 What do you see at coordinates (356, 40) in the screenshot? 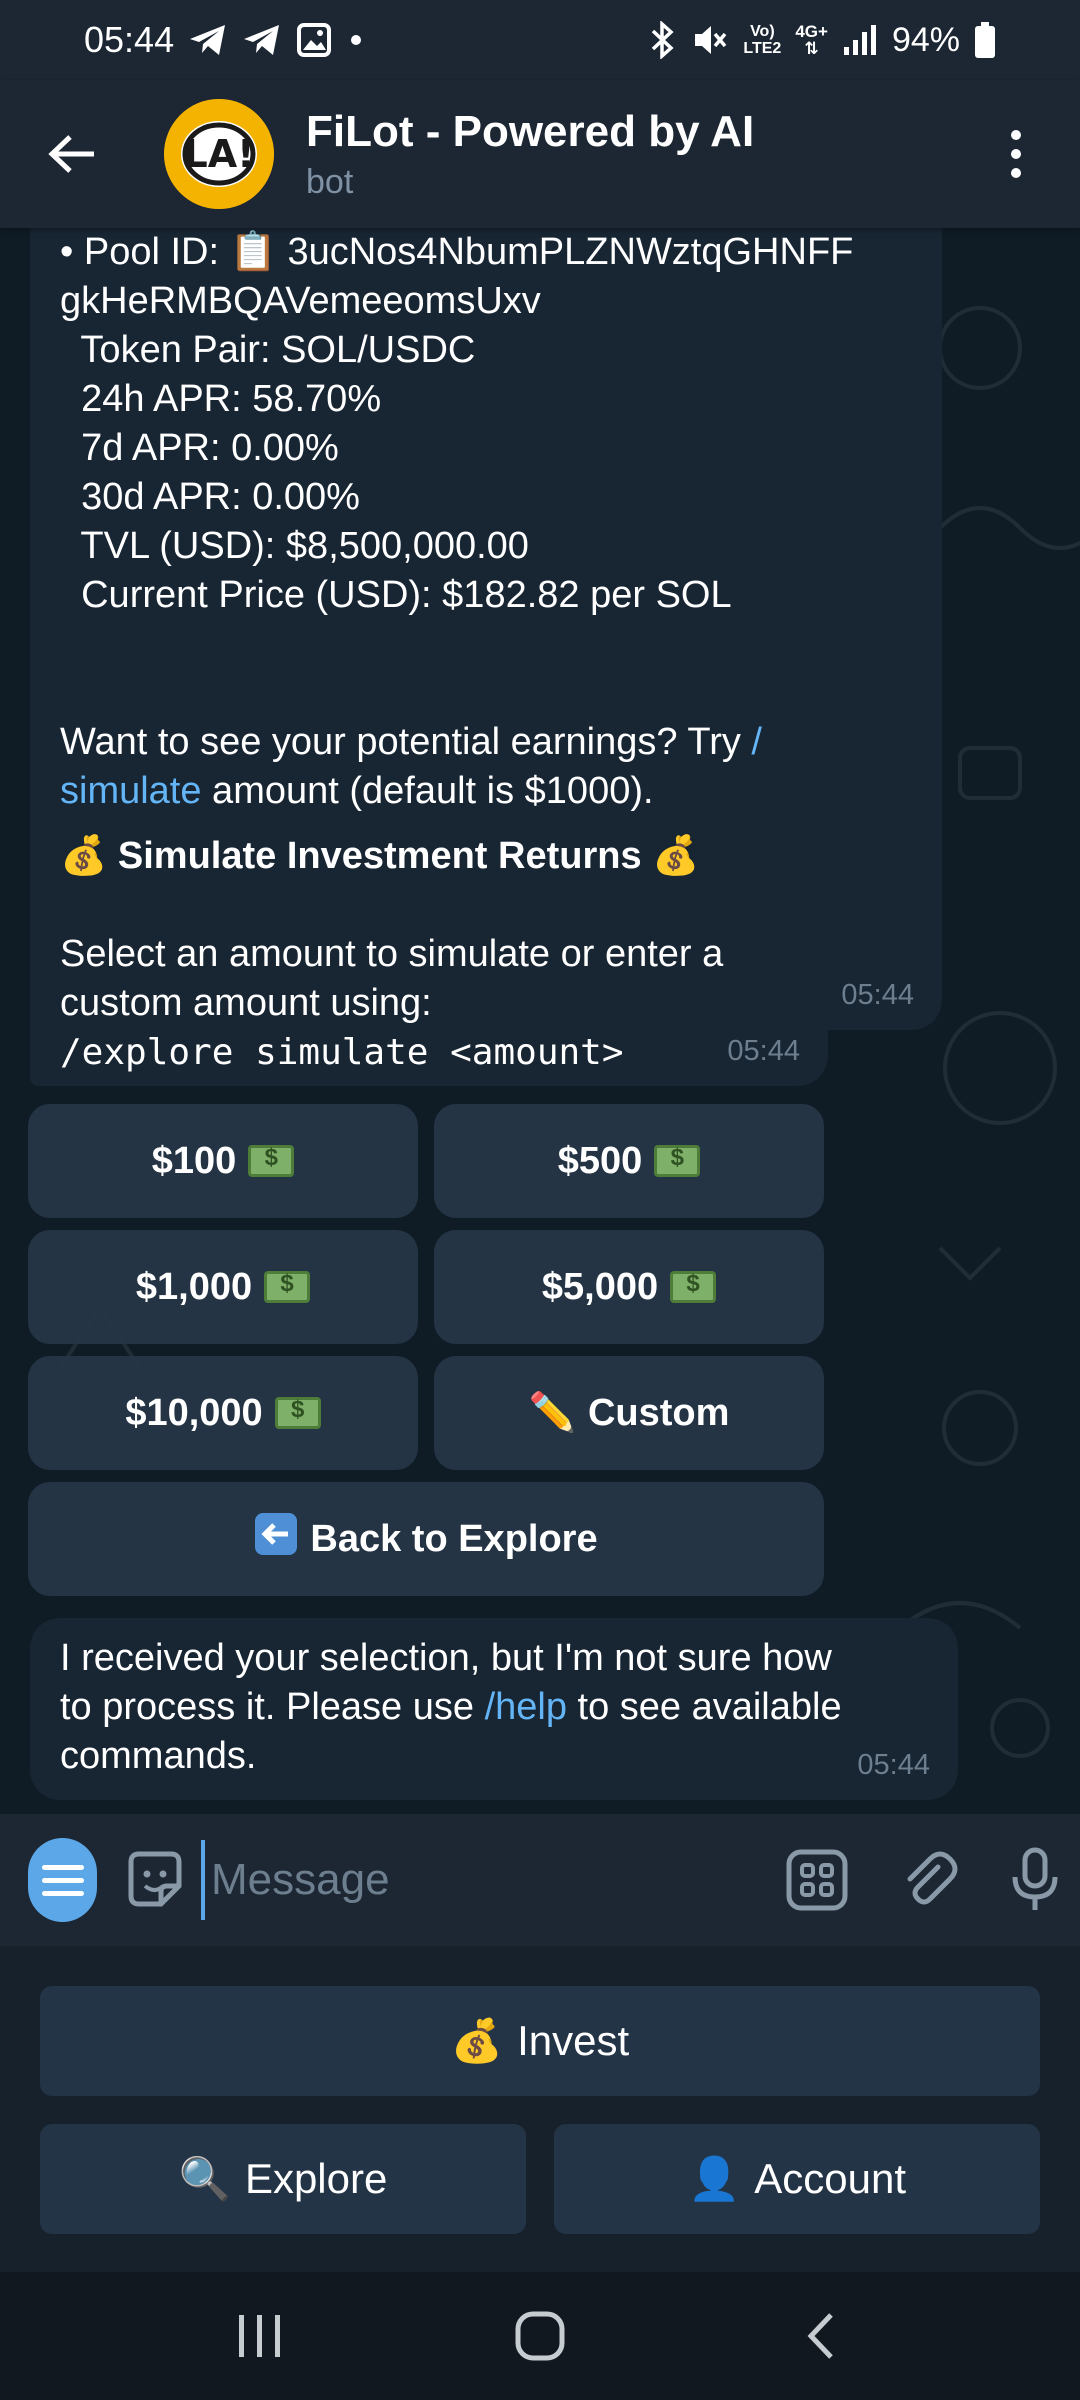
I see `dot-icon` at bounding box center [356, 40].